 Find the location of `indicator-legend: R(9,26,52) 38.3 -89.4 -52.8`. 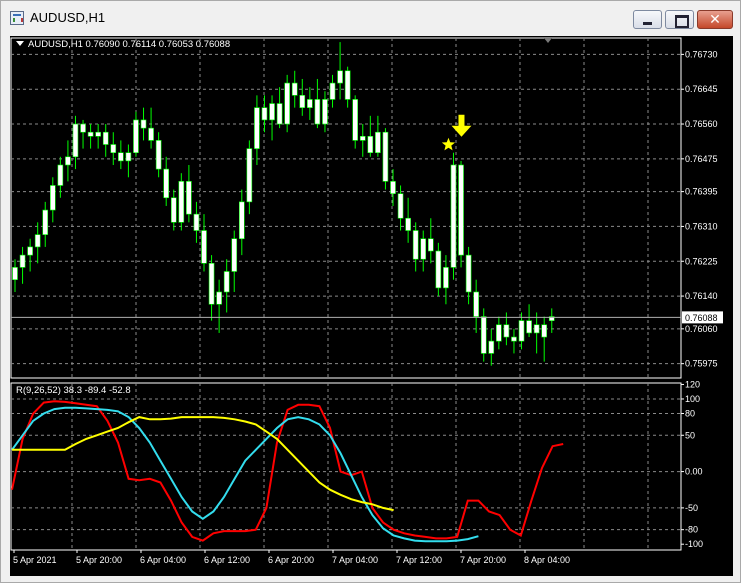

indicator-legend: R(9,26,52) 38.3 -89.4 -52.8 is located at coordinates (73, 390).